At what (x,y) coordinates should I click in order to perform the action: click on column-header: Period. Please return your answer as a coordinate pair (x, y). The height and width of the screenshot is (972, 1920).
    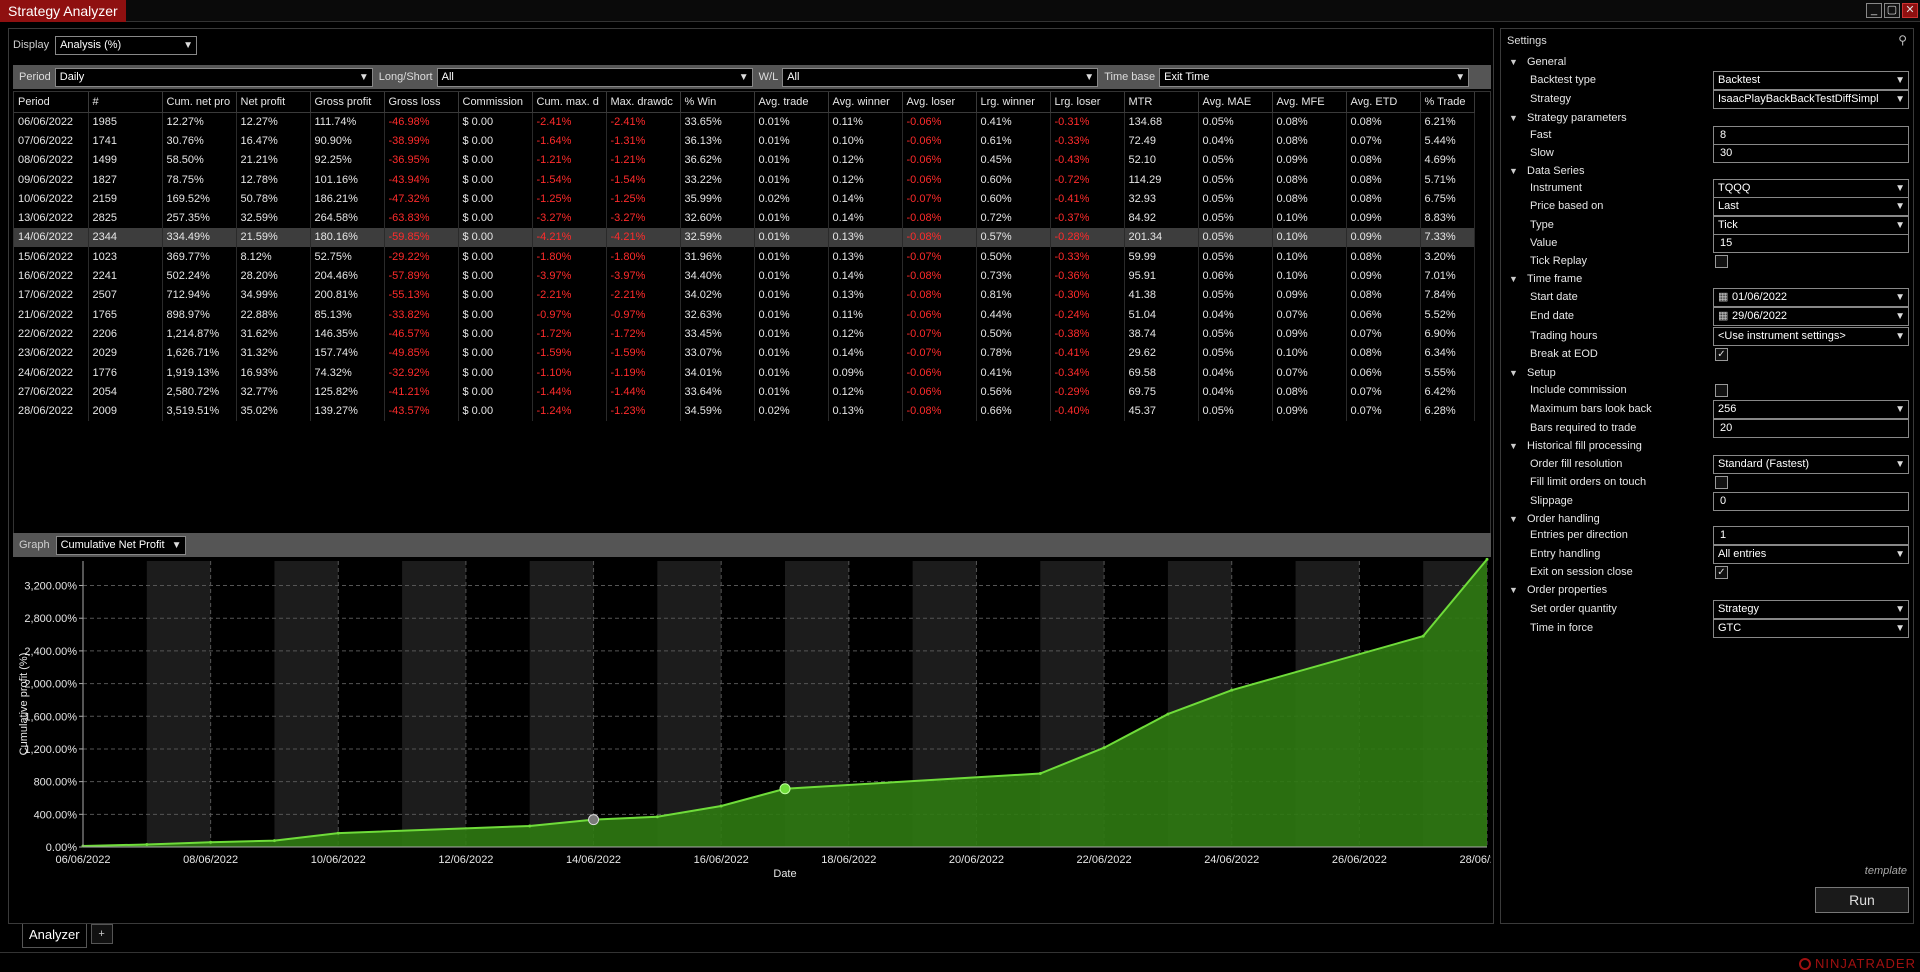
    Looking at the image, I should click on (51, 102).